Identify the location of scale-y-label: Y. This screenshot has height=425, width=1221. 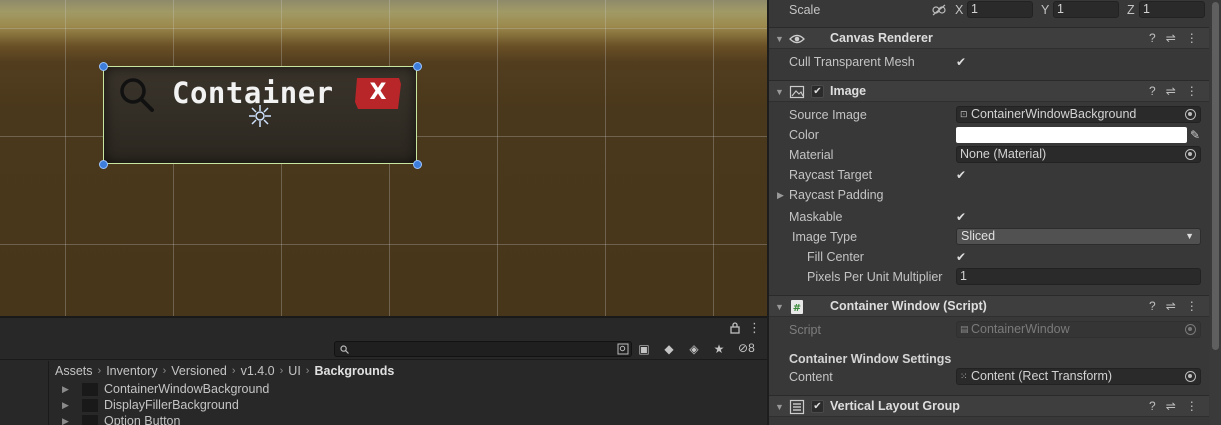
(1045, 10).